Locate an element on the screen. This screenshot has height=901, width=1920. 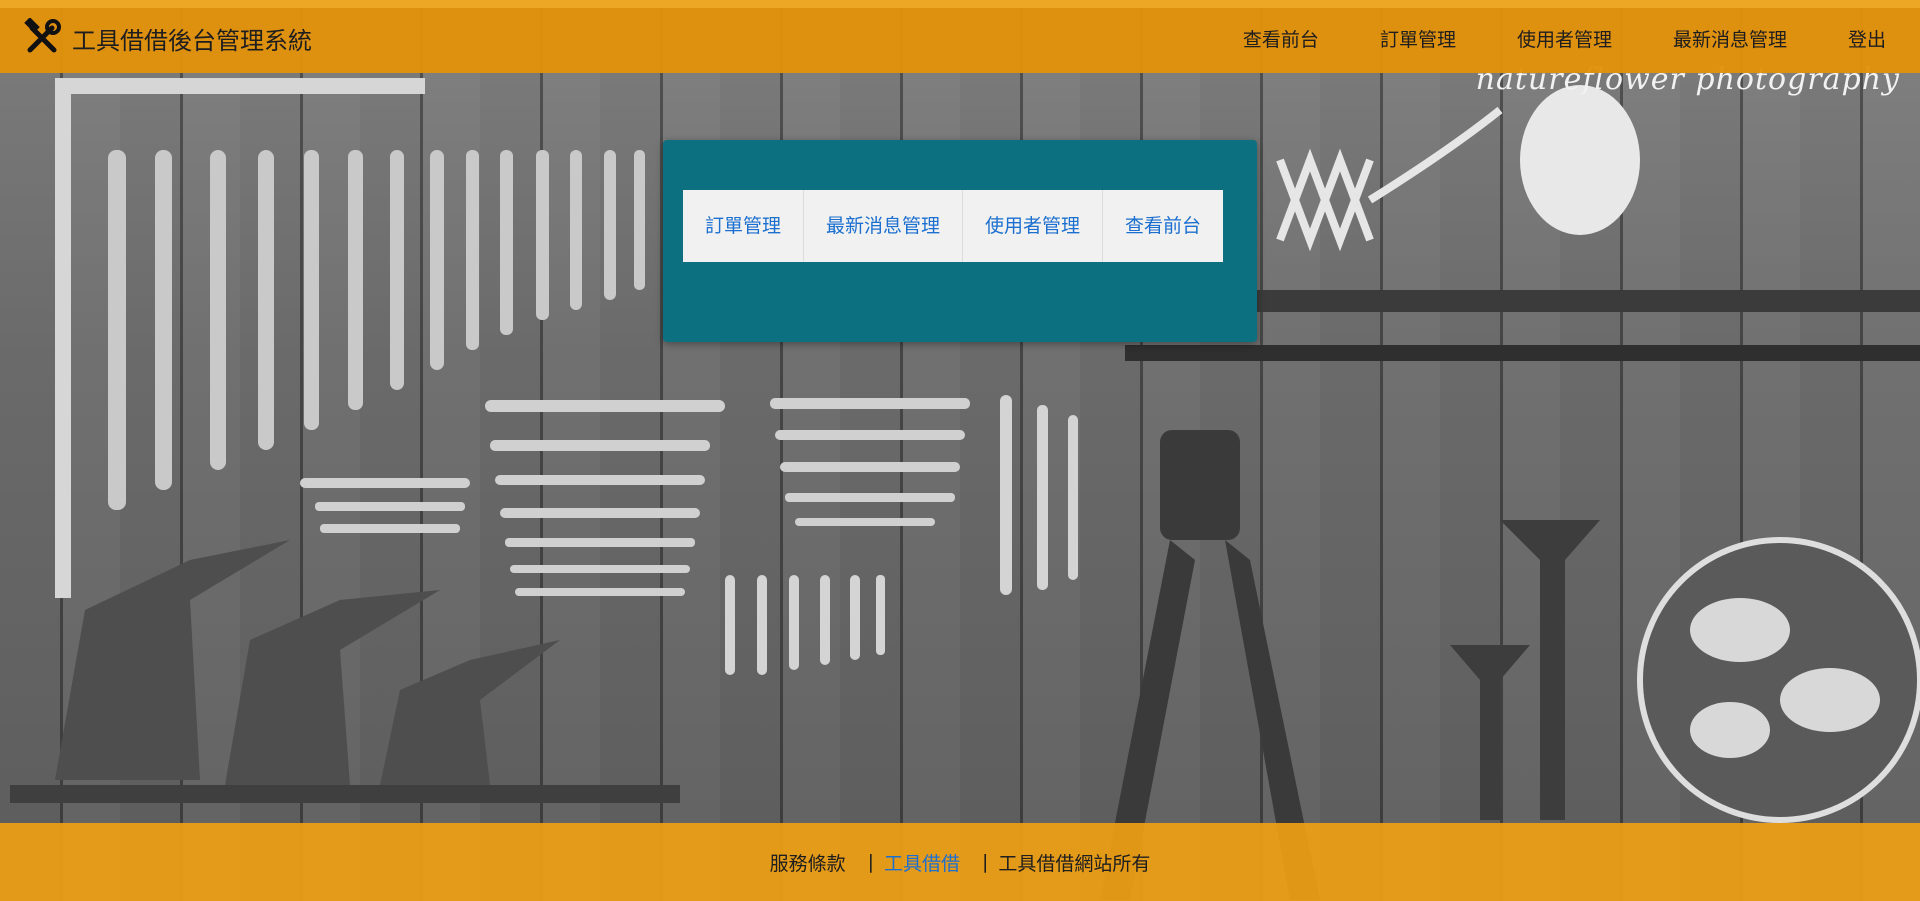
footer-links: 服務條款 | 工具借借 | 工具借借網站所有 is located at coordinates (960, 862).